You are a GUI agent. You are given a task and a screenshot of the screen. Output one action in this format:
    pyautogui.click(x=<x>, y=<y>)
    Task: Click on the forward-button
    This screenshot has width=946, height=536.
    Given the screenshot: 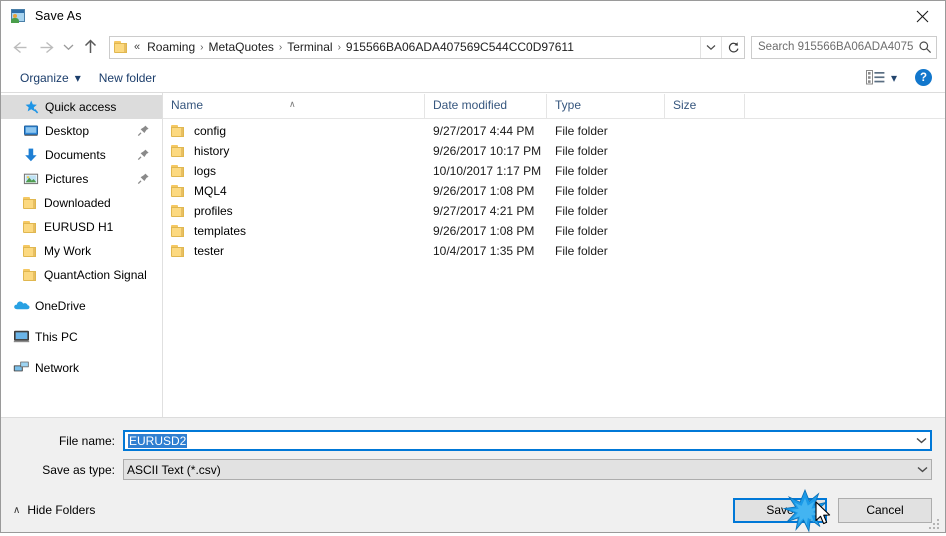 What is the action you would take?
    pyautogui.click(x=46, y=47)
    